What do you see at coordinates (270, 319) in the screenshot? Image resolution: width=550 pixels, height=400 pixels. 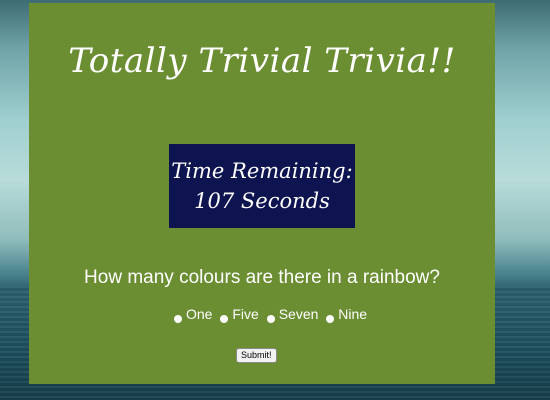 I see `radio-button-seven` at bounding box center [270, 319].